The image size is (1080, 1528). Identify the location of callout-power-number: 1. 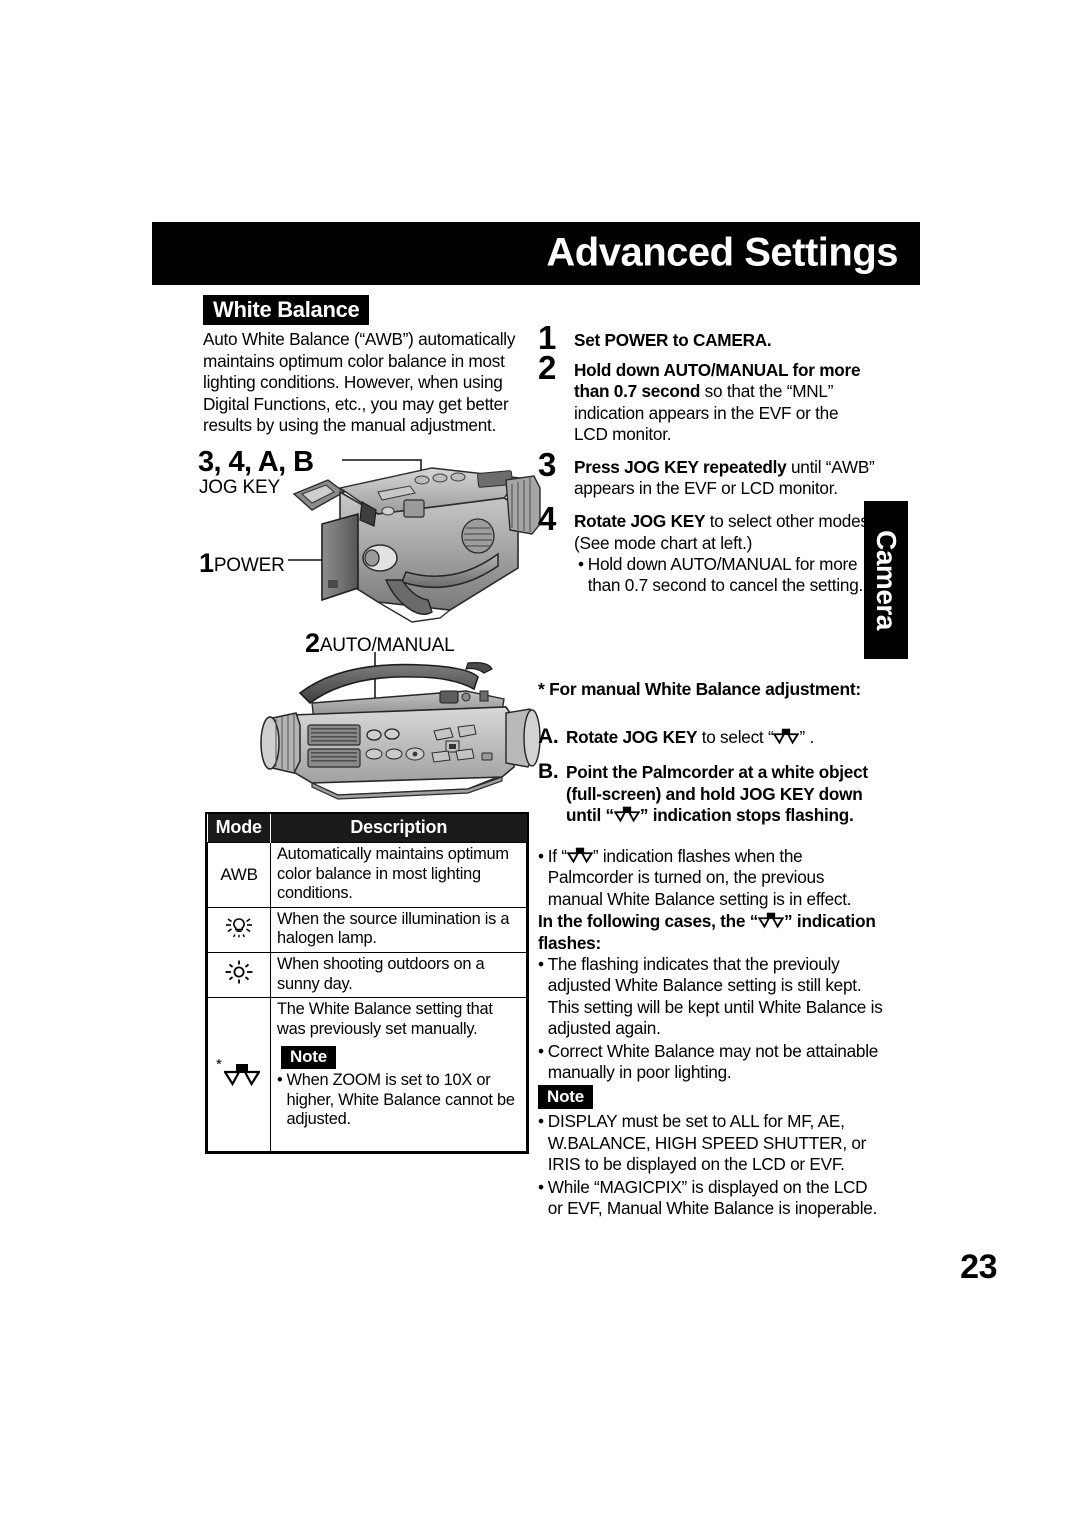
(206, 563).